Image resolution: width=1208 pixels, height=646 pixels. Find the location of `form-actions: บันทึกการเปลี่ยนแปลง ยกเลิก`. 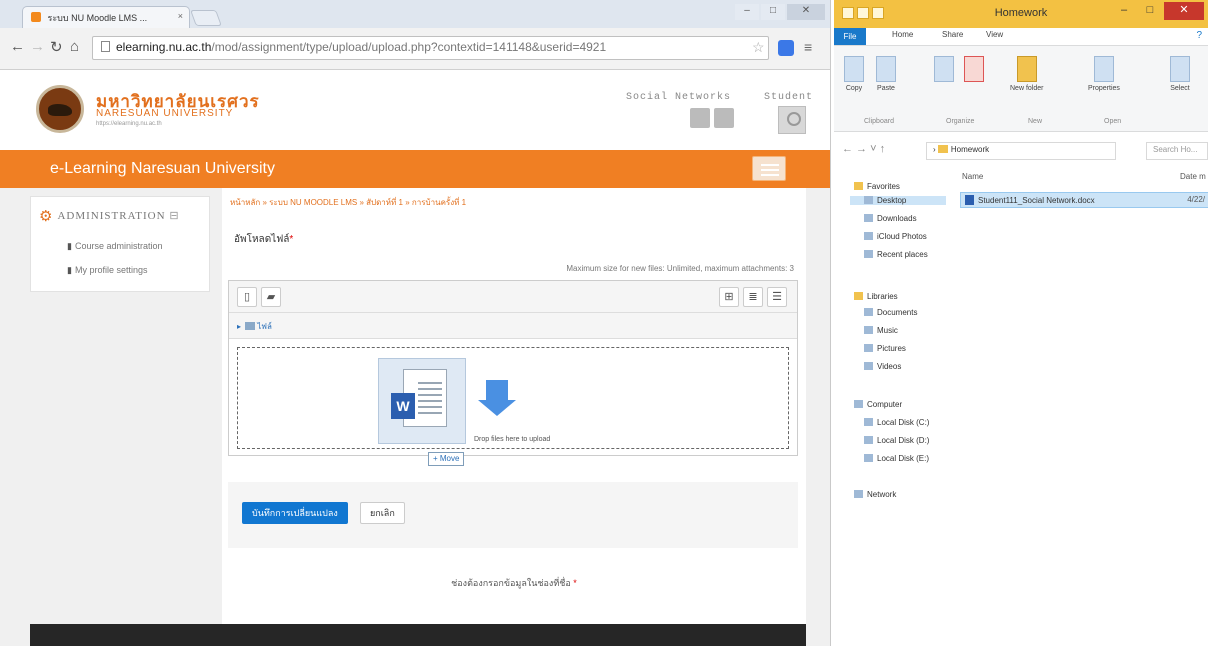

form-actions: บันทึกการเปลี่ยนแปลง ยกเลิก is located at coordinates (513, 515).